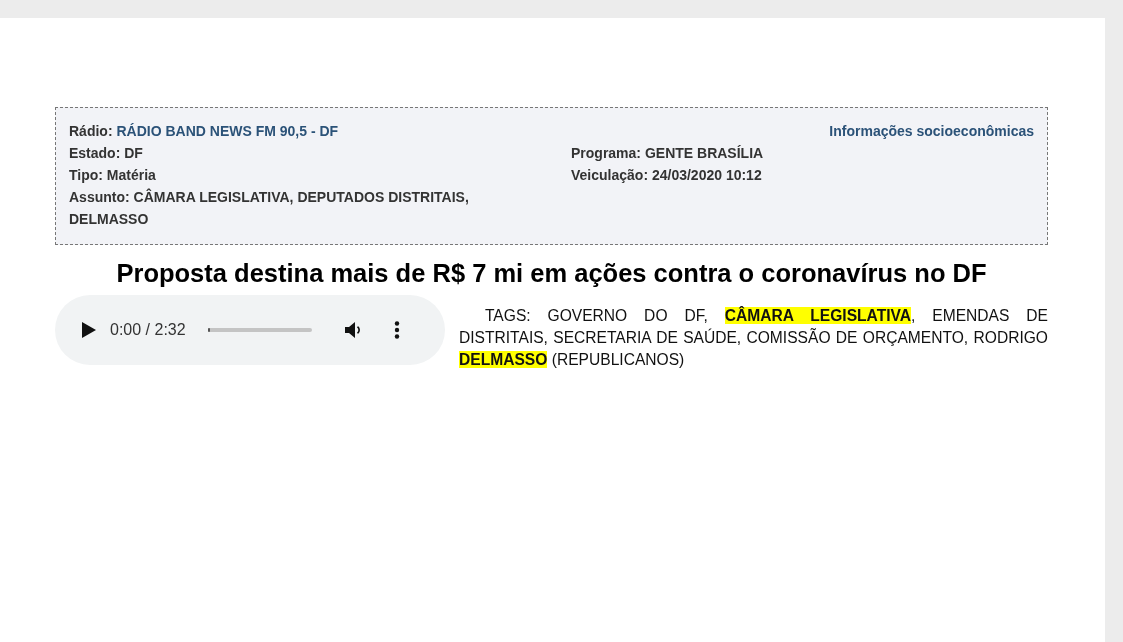 Image resolution: width=1123 pixels, height=642 pixels. I want to click on more-icon, so click(396, 330).